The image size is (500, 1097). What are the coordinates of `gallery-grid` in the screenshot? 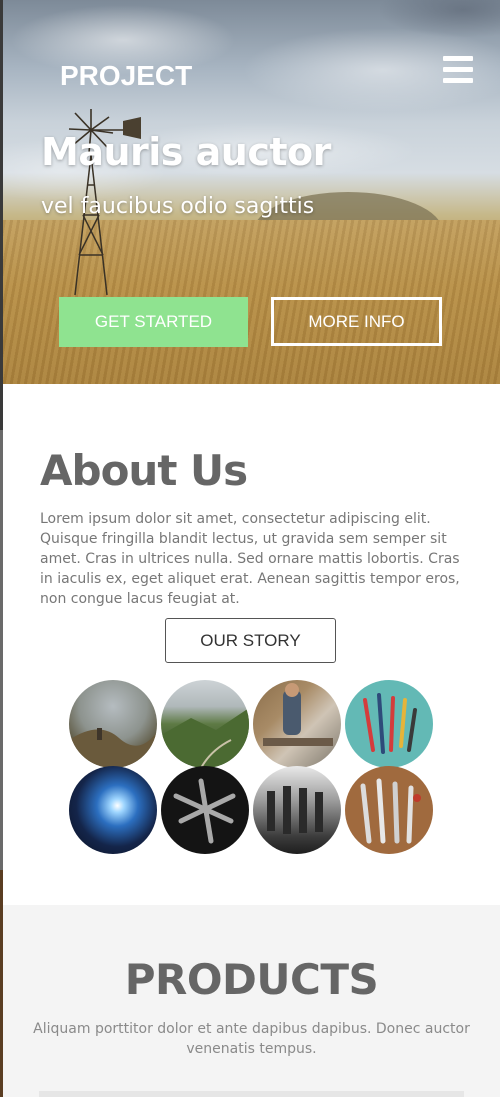 It's located at (253, 767).